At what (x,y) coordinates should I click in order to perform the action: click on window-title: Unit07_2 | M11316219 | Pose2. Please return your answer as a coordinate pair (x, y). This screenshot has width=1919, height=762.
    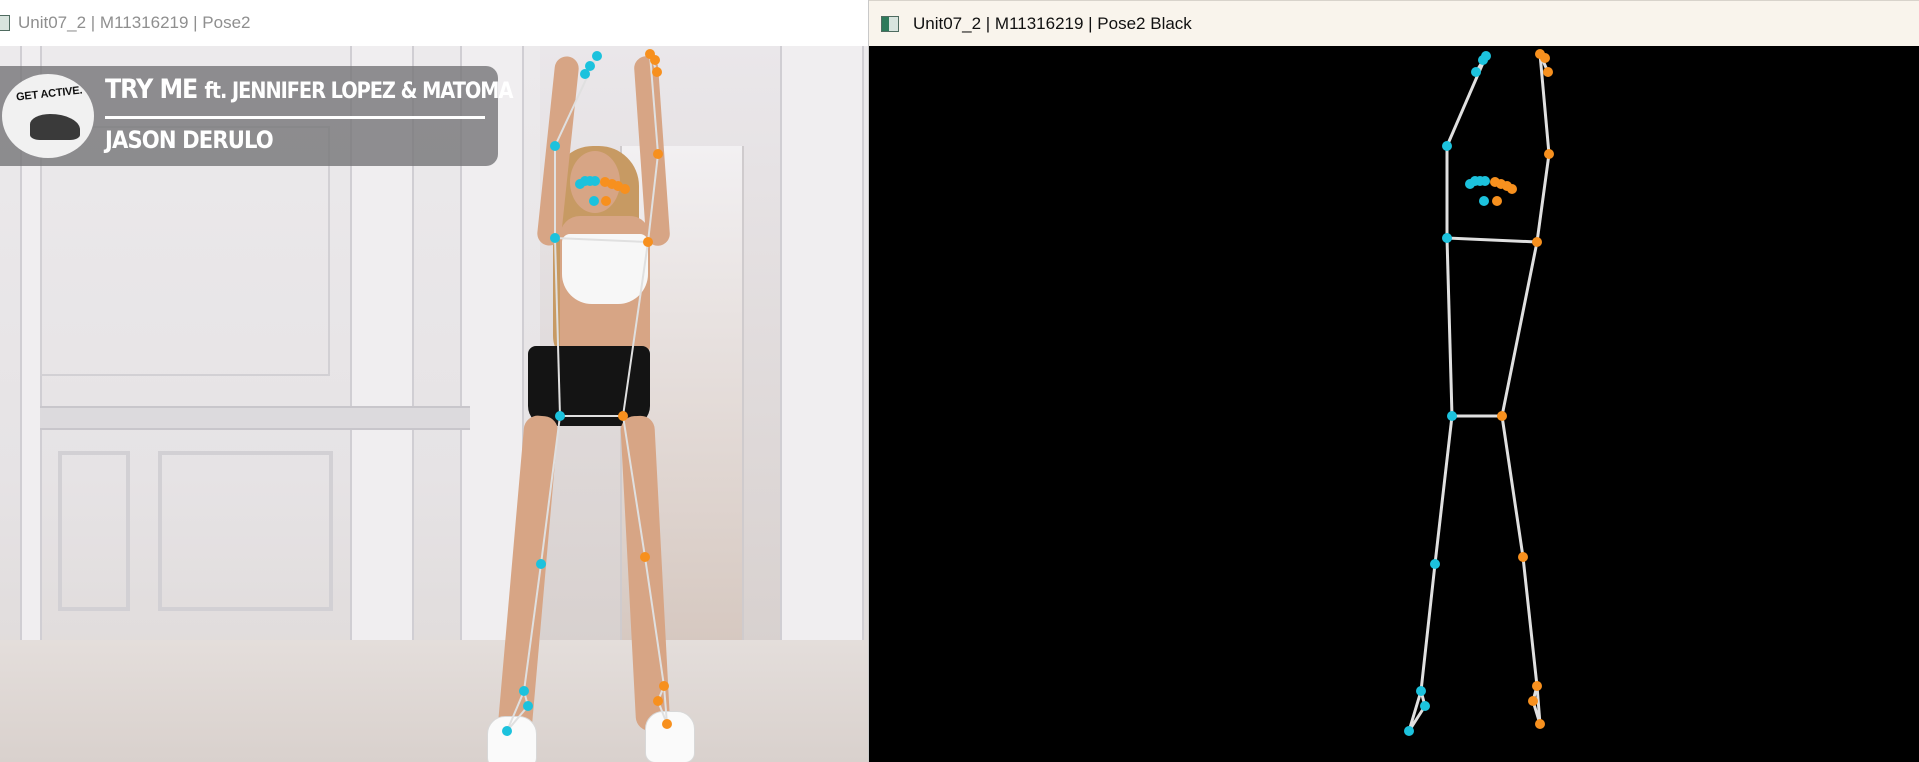
    Looking at the image, I should click on (134, 22).